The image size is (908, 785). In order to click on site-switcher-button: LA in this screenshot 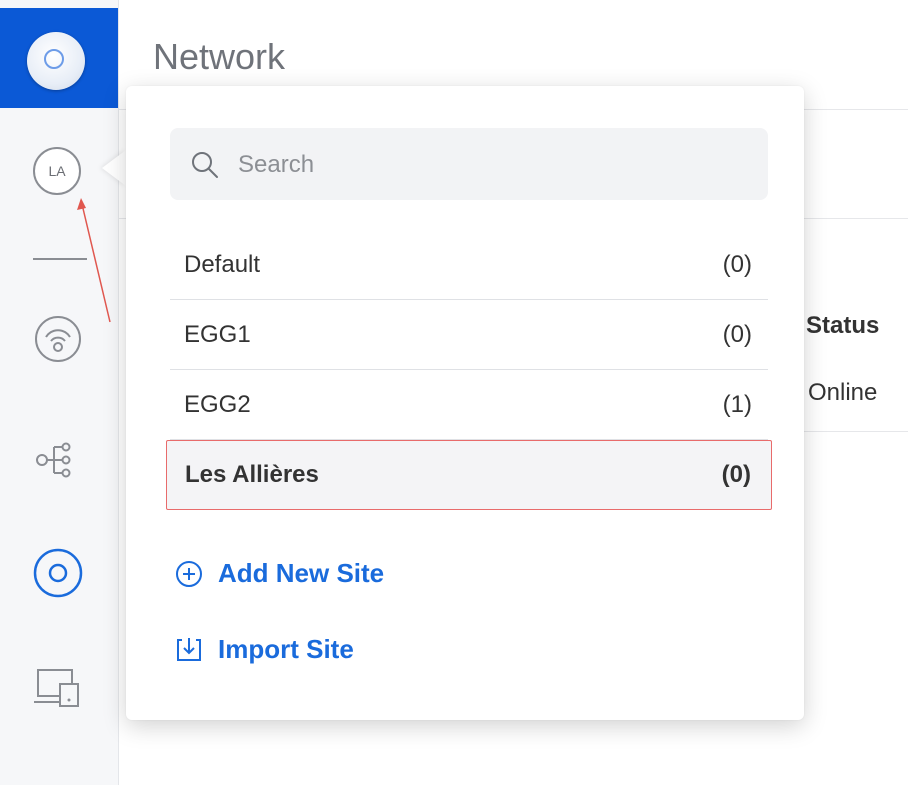, I will do `click(57, 171)`.